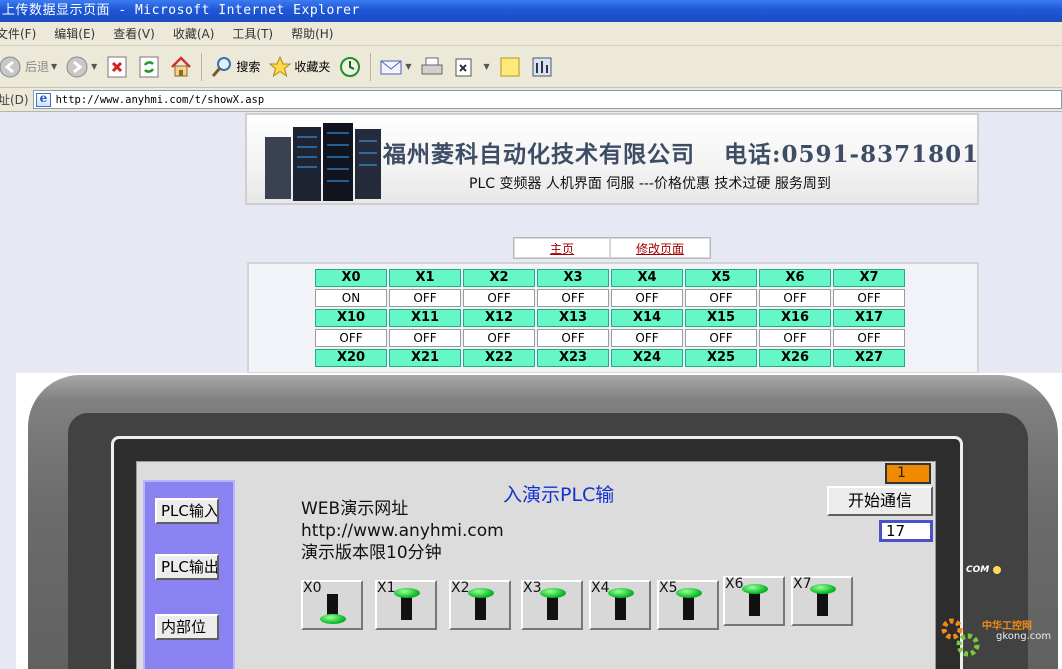 The height and width of the screenshot is (669, 1062). Describe the element at coordinates (351, 318) in the screenshot. I see `io-header-cell: X10` at that location.